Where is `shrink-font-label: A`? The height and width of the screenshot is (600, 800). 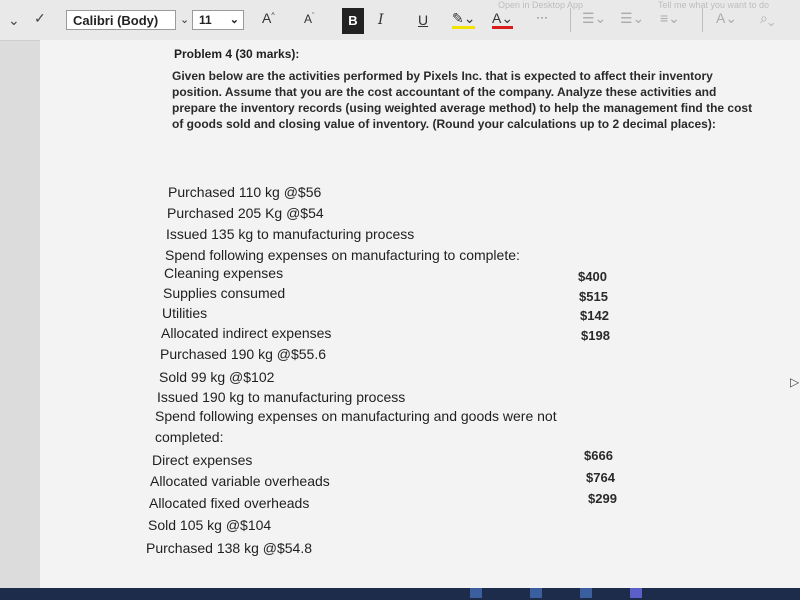
shrink-font-label: A is located at coordinates (308, 19).